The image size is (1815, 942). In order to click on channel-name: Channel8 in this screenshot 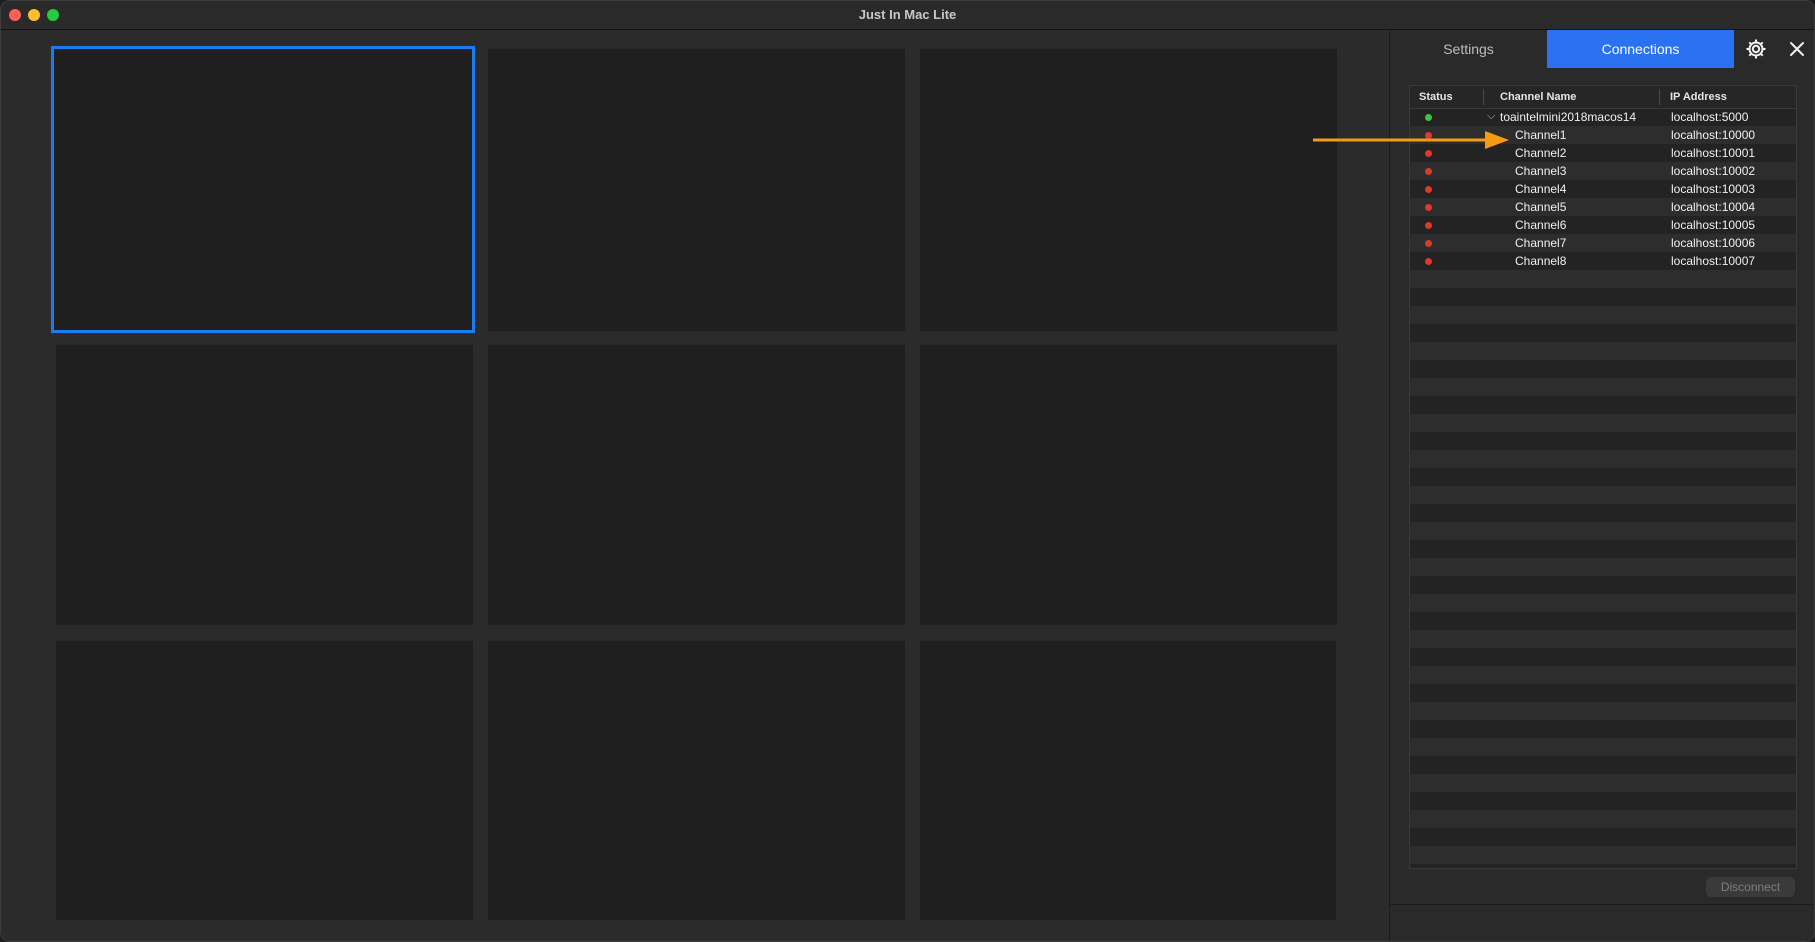, I will do `click(1541, 261)`.